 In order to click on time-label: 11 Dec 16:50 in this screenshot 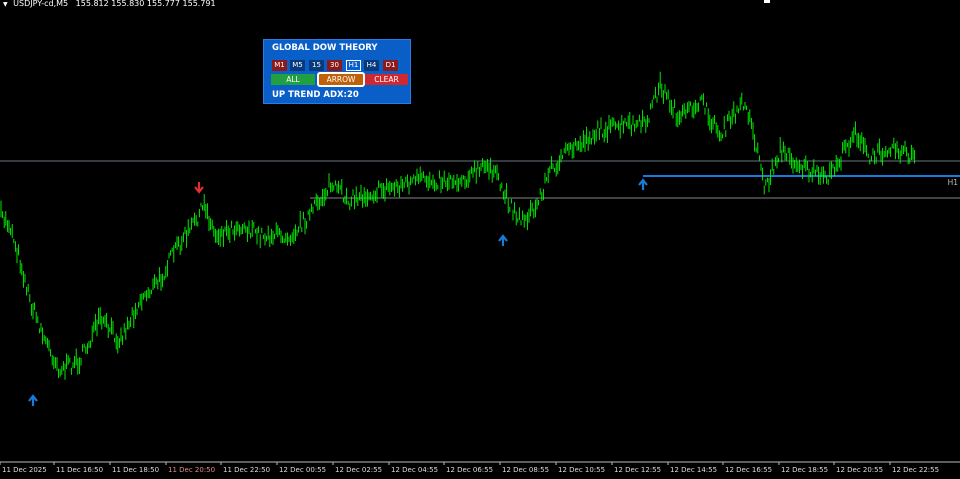, I will do `click(80, 470)`.